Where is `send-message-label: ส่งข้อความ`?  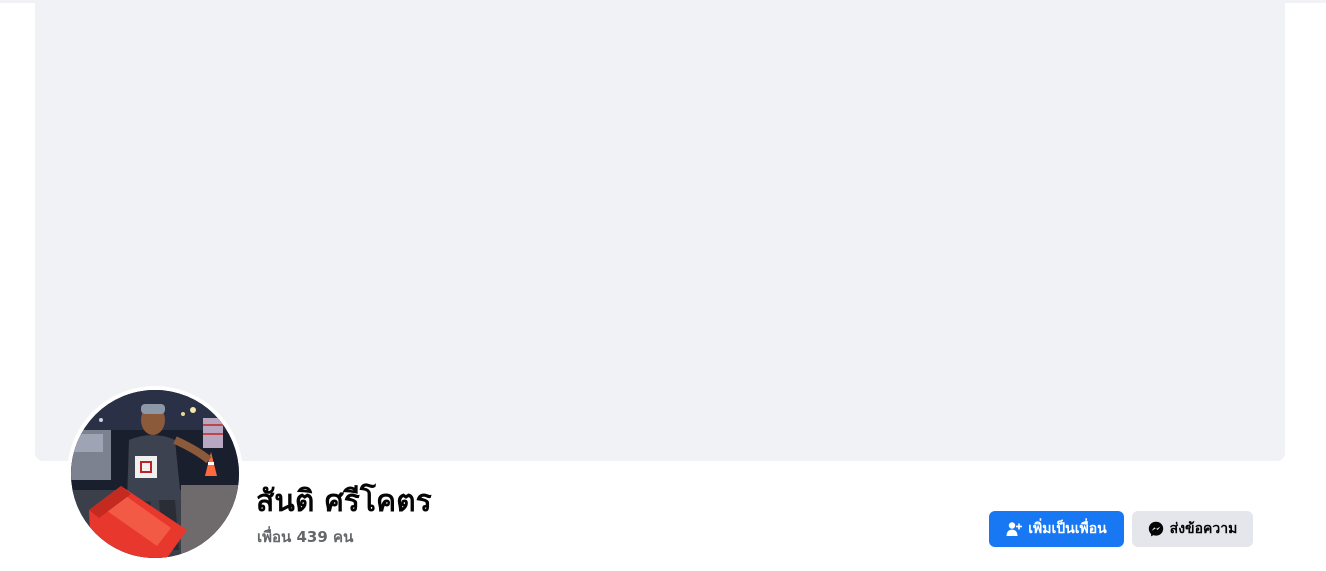 send-message-label: ส่งข้อความ is located at coordinates (1203, 529).